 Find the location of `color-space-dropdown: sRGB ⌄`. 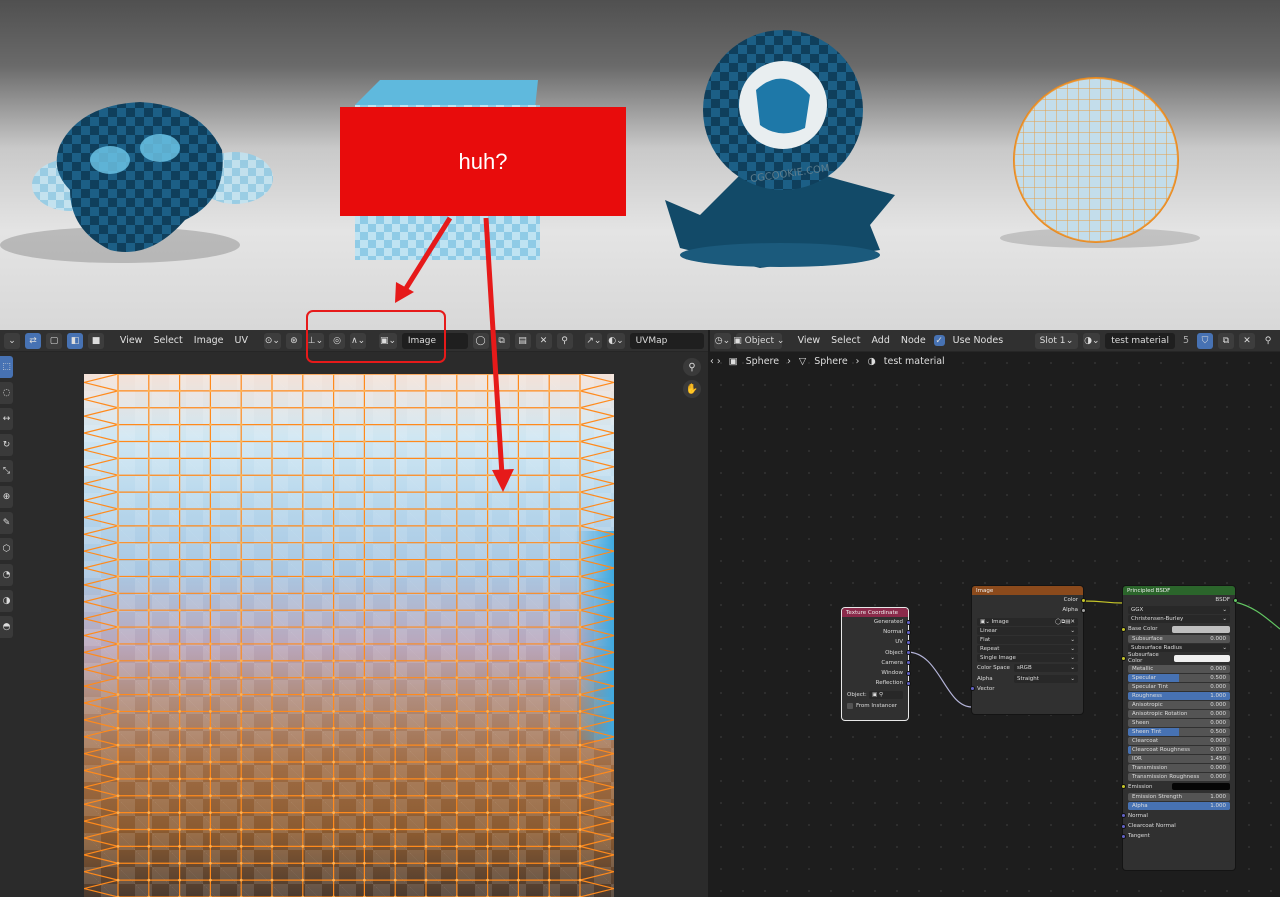

color-space-dropdown: sRGB ⌄ is located at coordinates (1046, 668).